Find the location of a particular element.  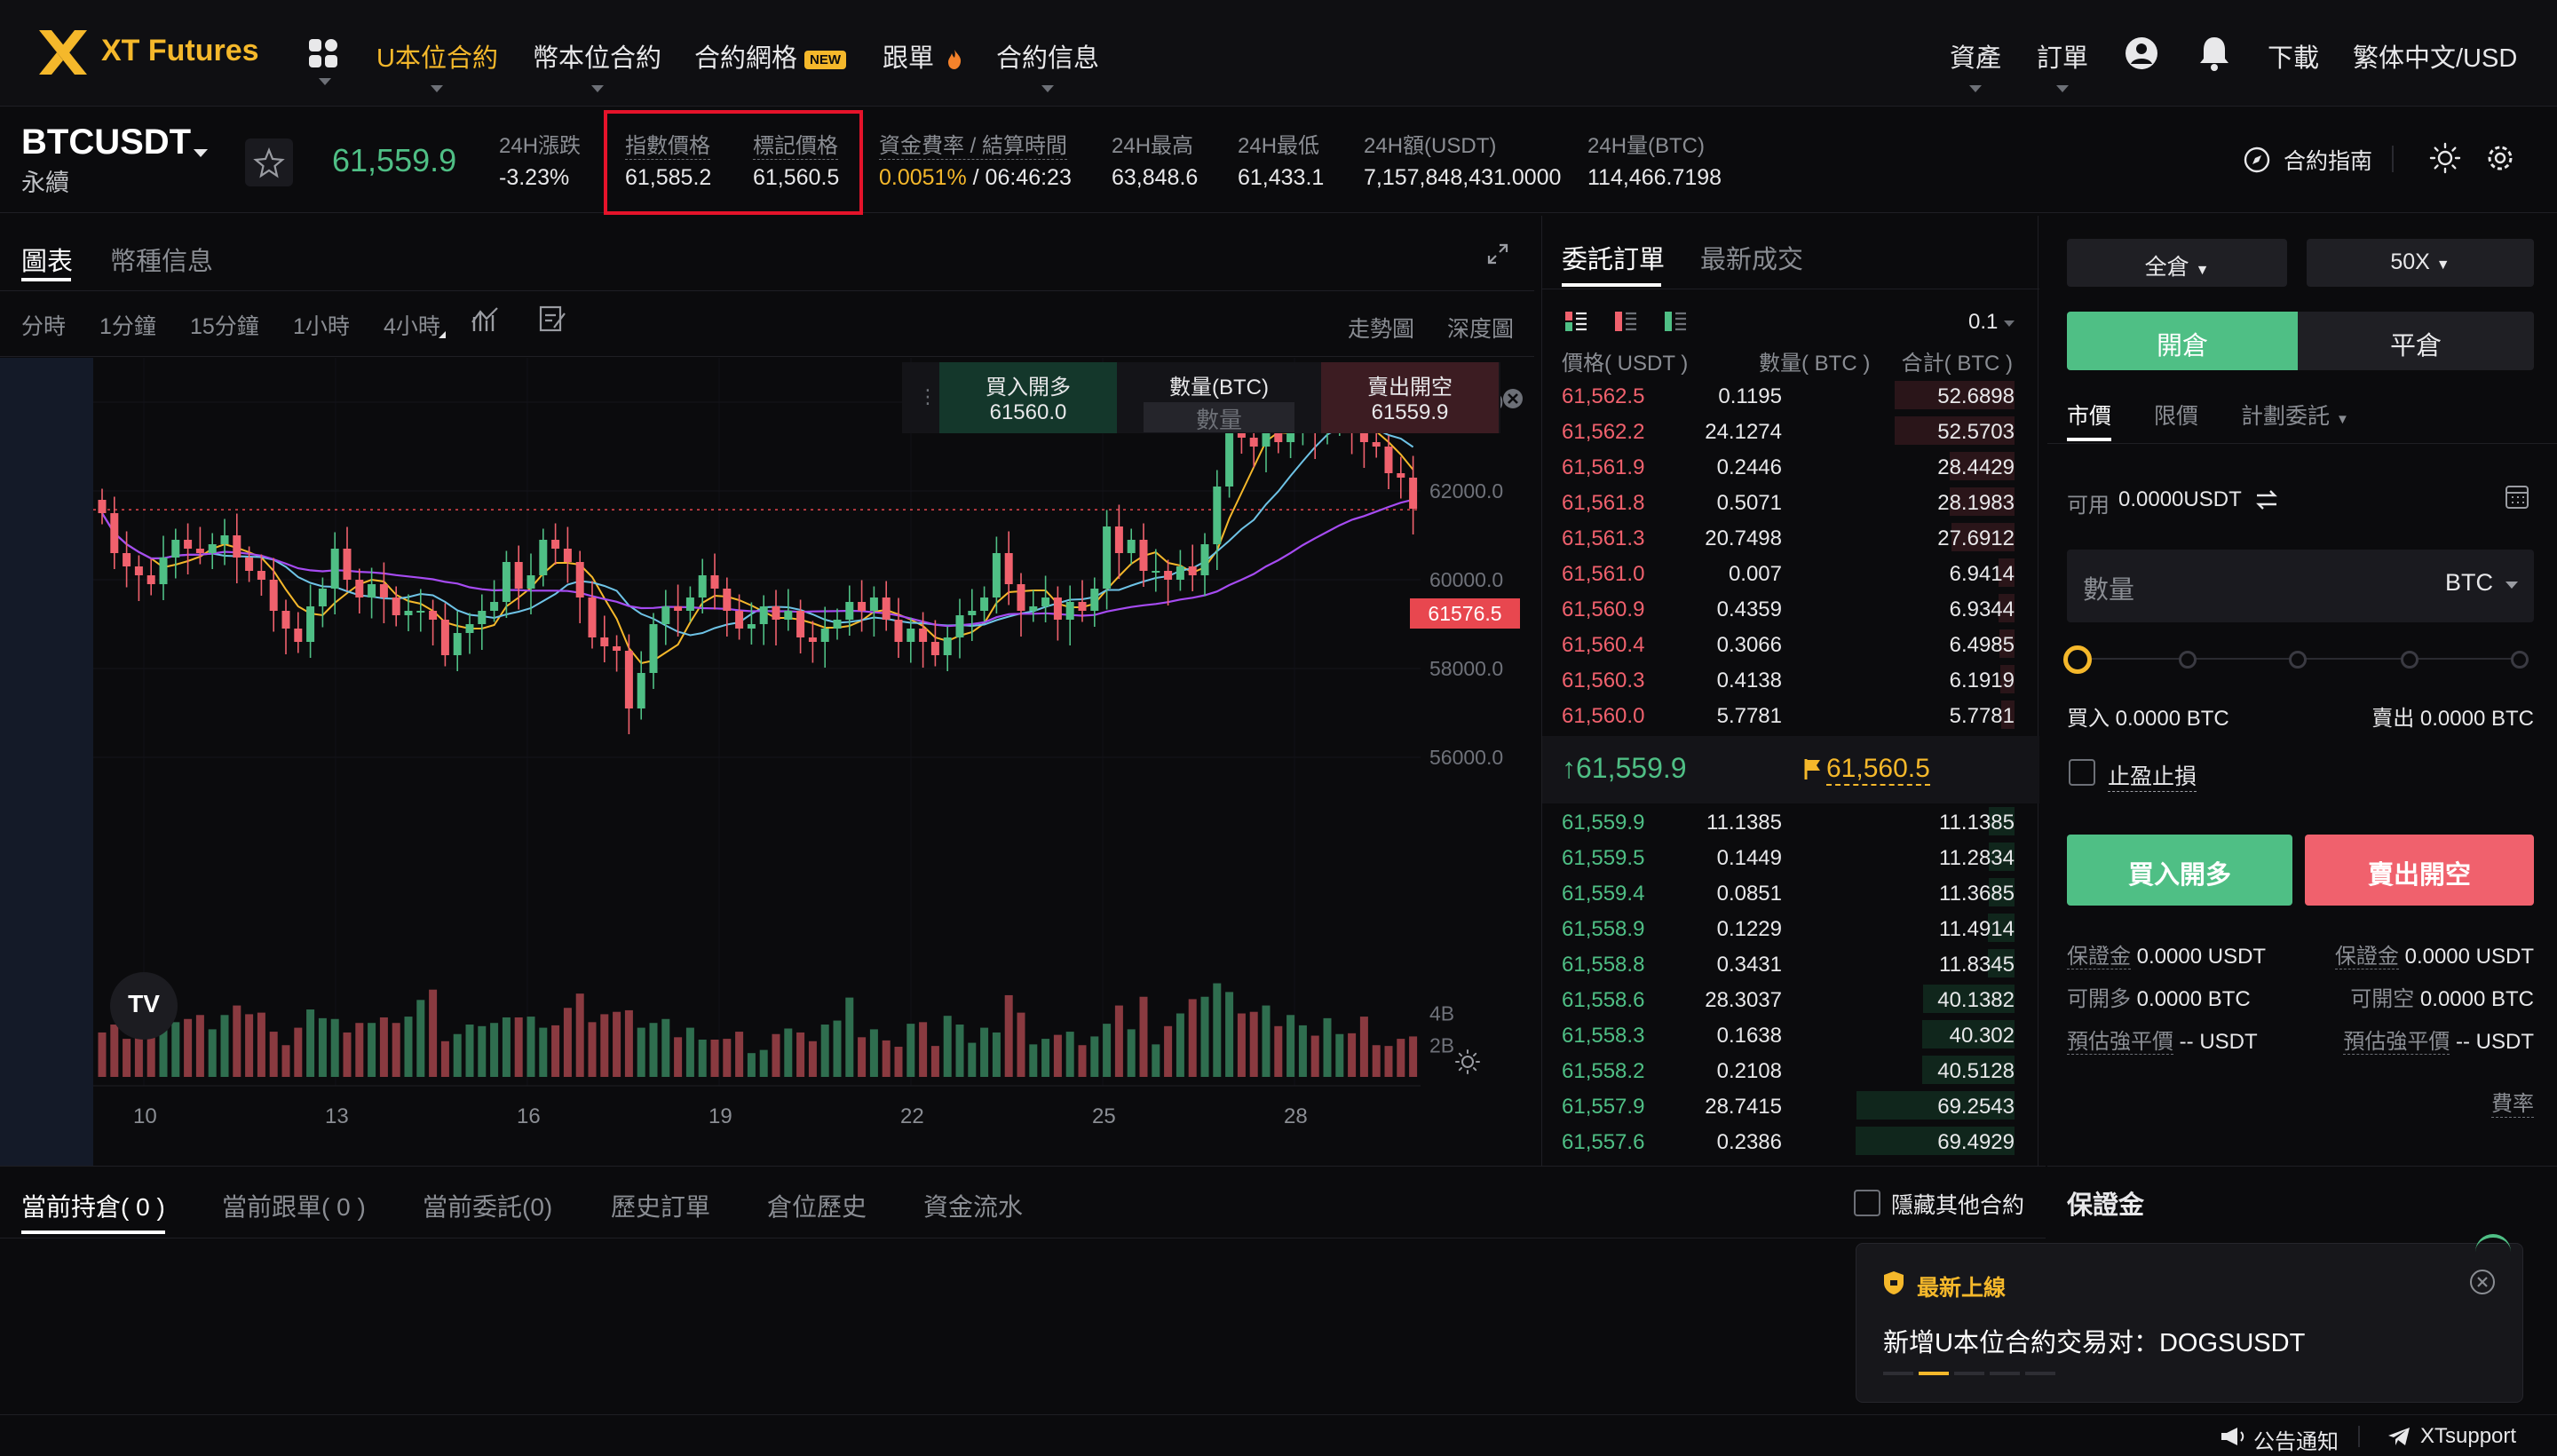

fee-rate-link: 費率 is located at coordinates (2512, 1102).